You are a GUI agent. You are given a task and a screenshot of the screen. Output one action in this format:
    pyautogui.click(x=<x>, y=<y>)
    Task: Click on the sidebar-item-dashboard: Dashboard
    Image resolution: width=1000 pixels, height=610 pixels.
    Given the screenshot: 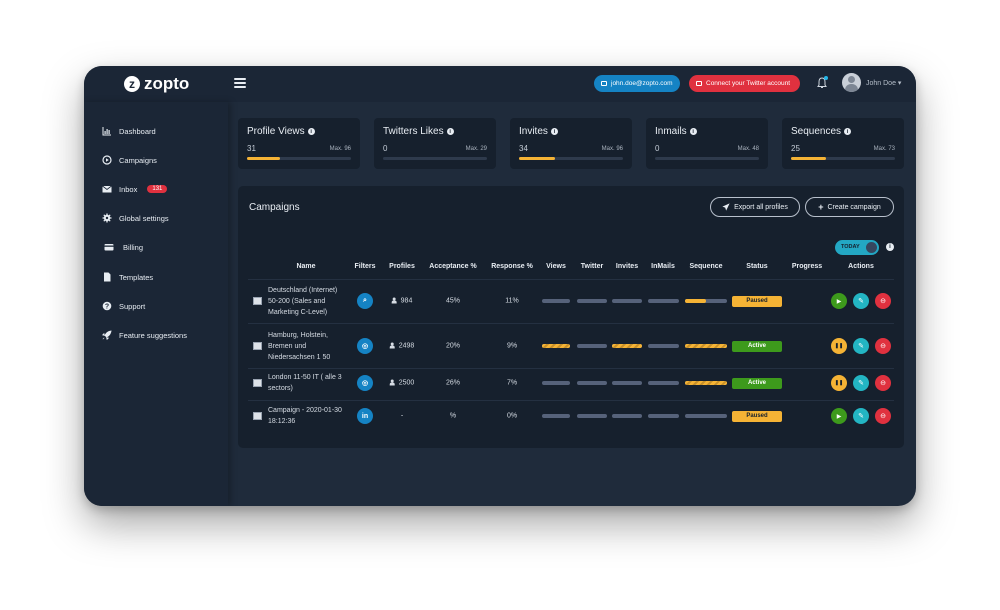 What is the action you would take?
    pyautogui.click(x=129, y=131)
    